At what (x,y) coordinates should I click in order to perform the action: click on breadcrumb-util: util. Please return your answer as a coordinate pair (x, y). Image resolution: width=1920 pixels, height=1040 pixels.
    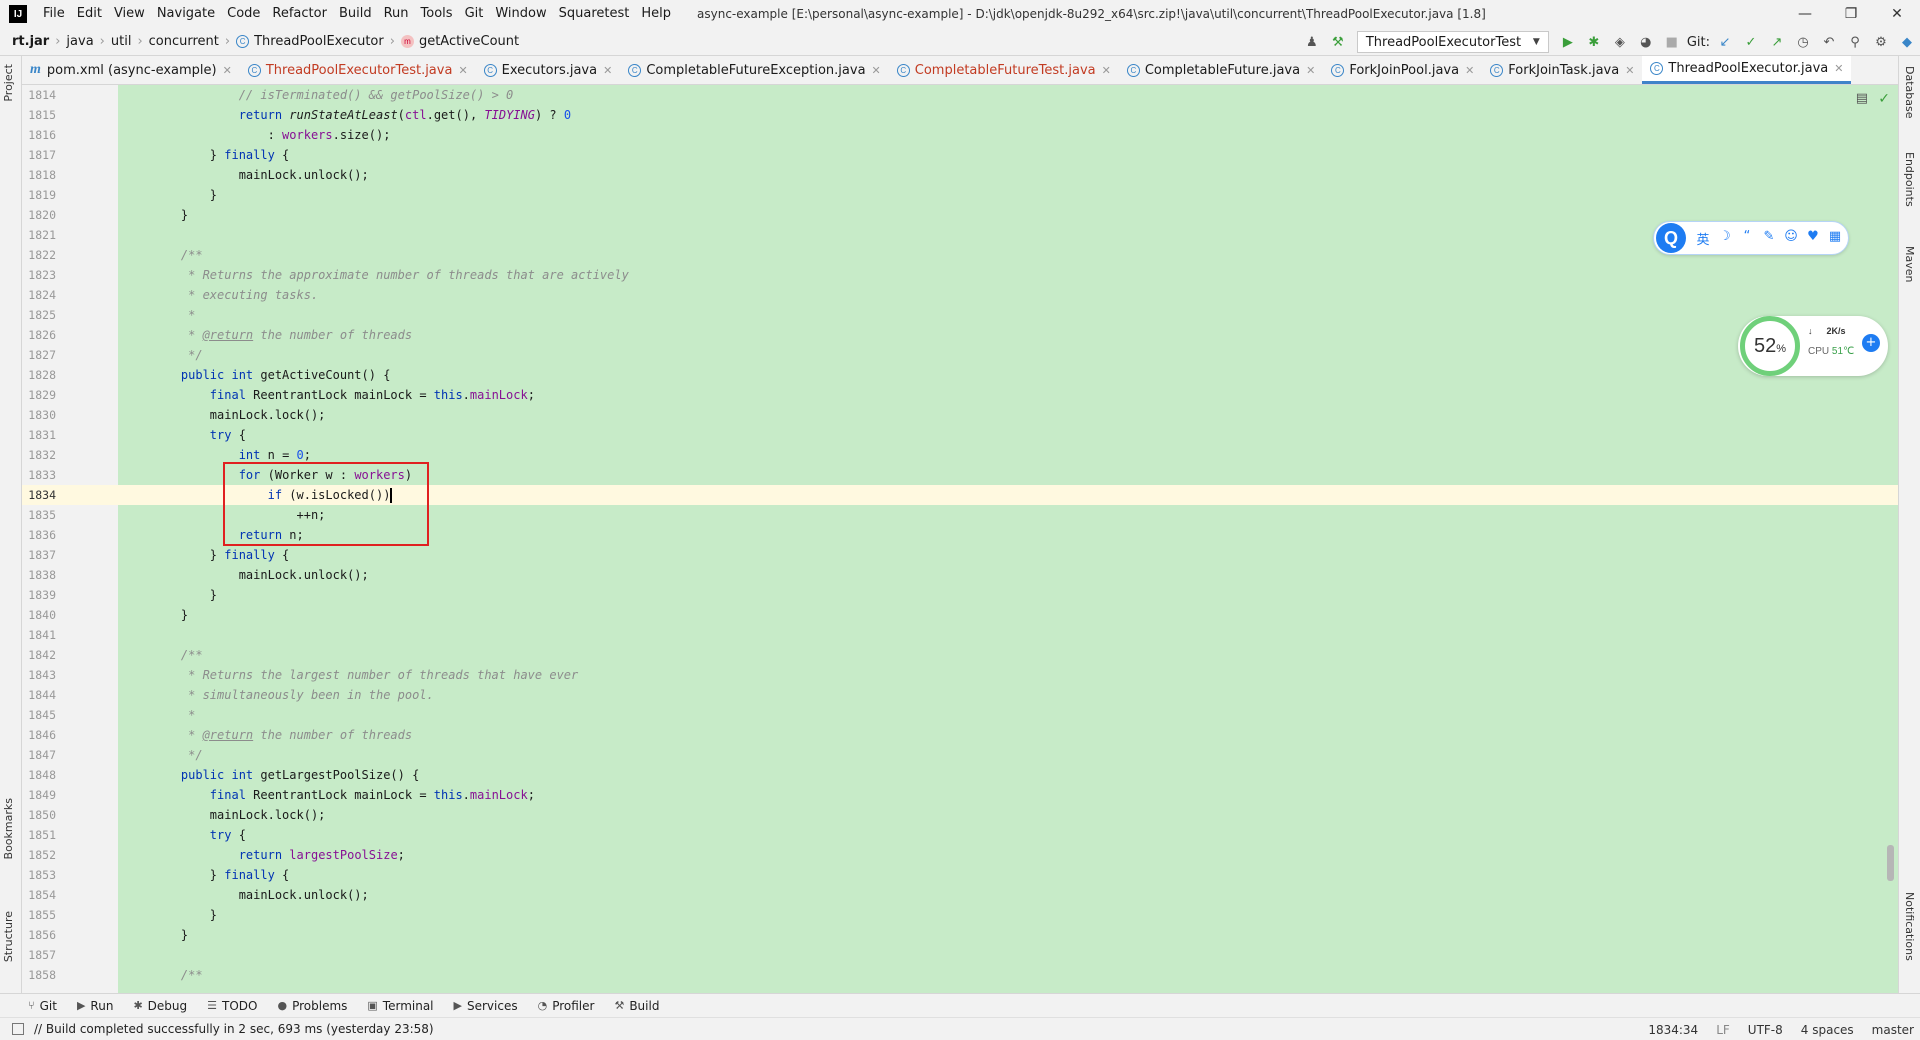
    Looking at the image, I should click on (121, 41).